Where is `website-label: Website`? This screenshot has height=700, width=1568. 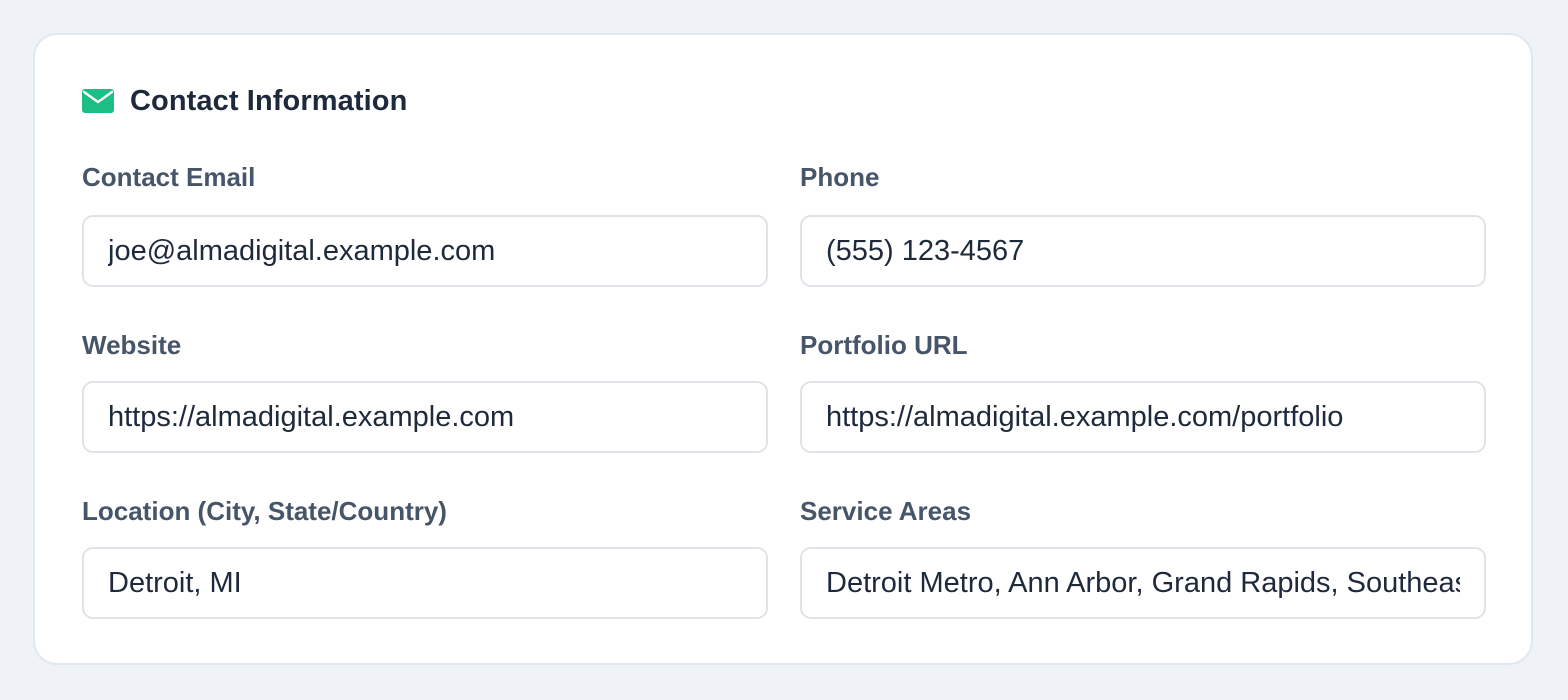
website-label: Website is located at coordinates (132, 345).